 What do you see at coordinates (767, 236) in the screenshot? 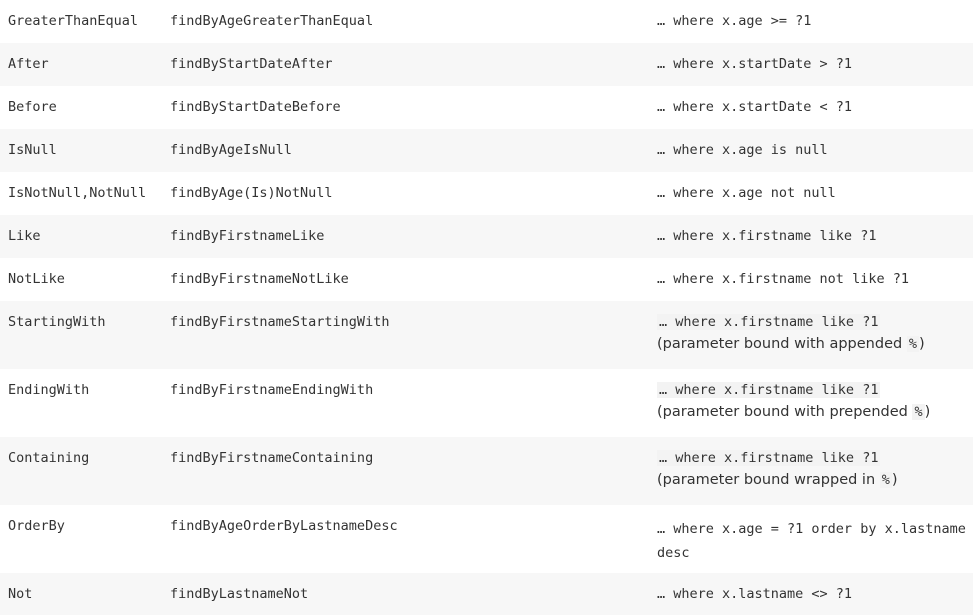
I see `jpql-cell: … where x.firstname like ?1` at bounding box center [767, 236].